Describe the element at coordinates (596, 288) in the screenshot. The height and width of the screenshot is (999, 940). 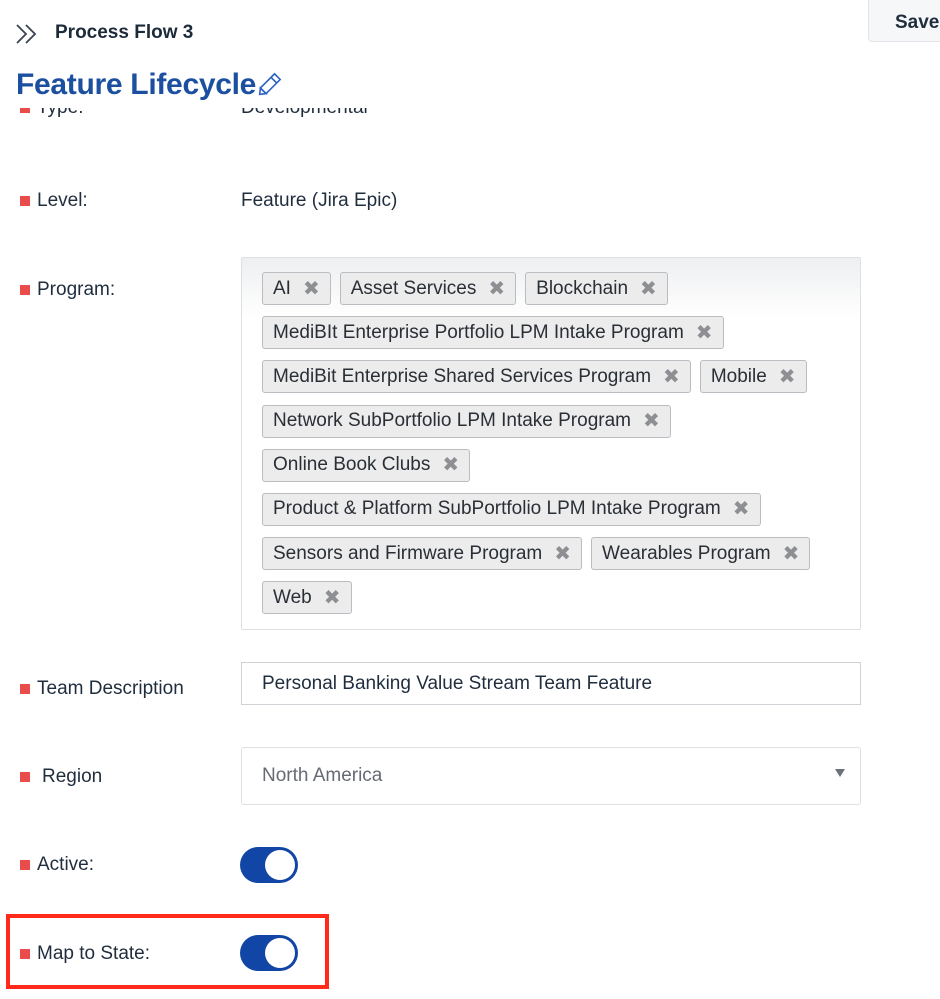
I see `program-tag: Blockchain ✖` at that location.